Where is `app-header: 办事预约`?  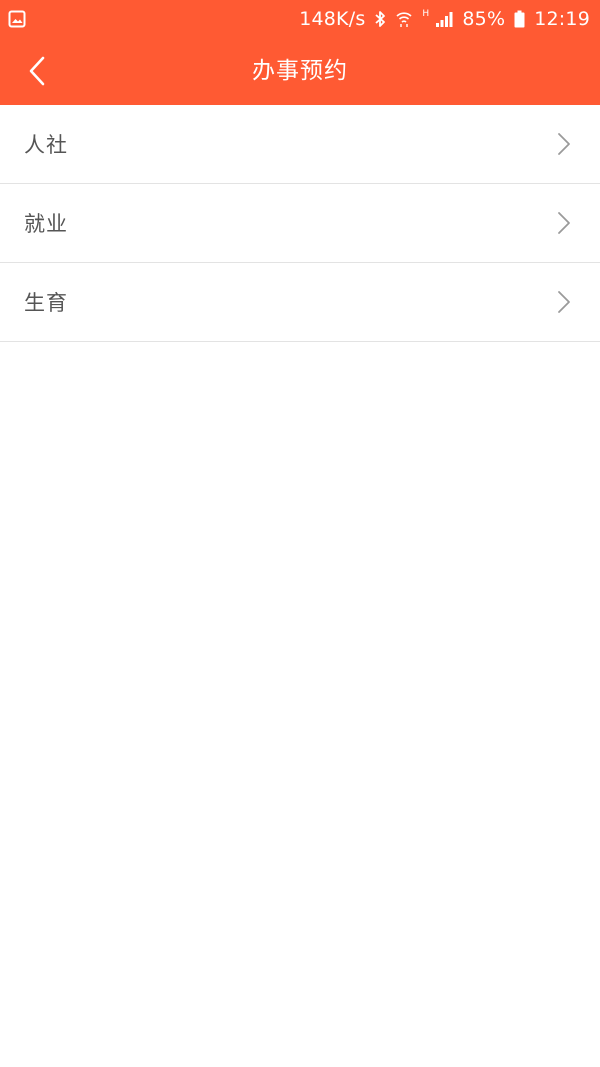
app-header: 办事预约 is located at coordinates (300, 71).